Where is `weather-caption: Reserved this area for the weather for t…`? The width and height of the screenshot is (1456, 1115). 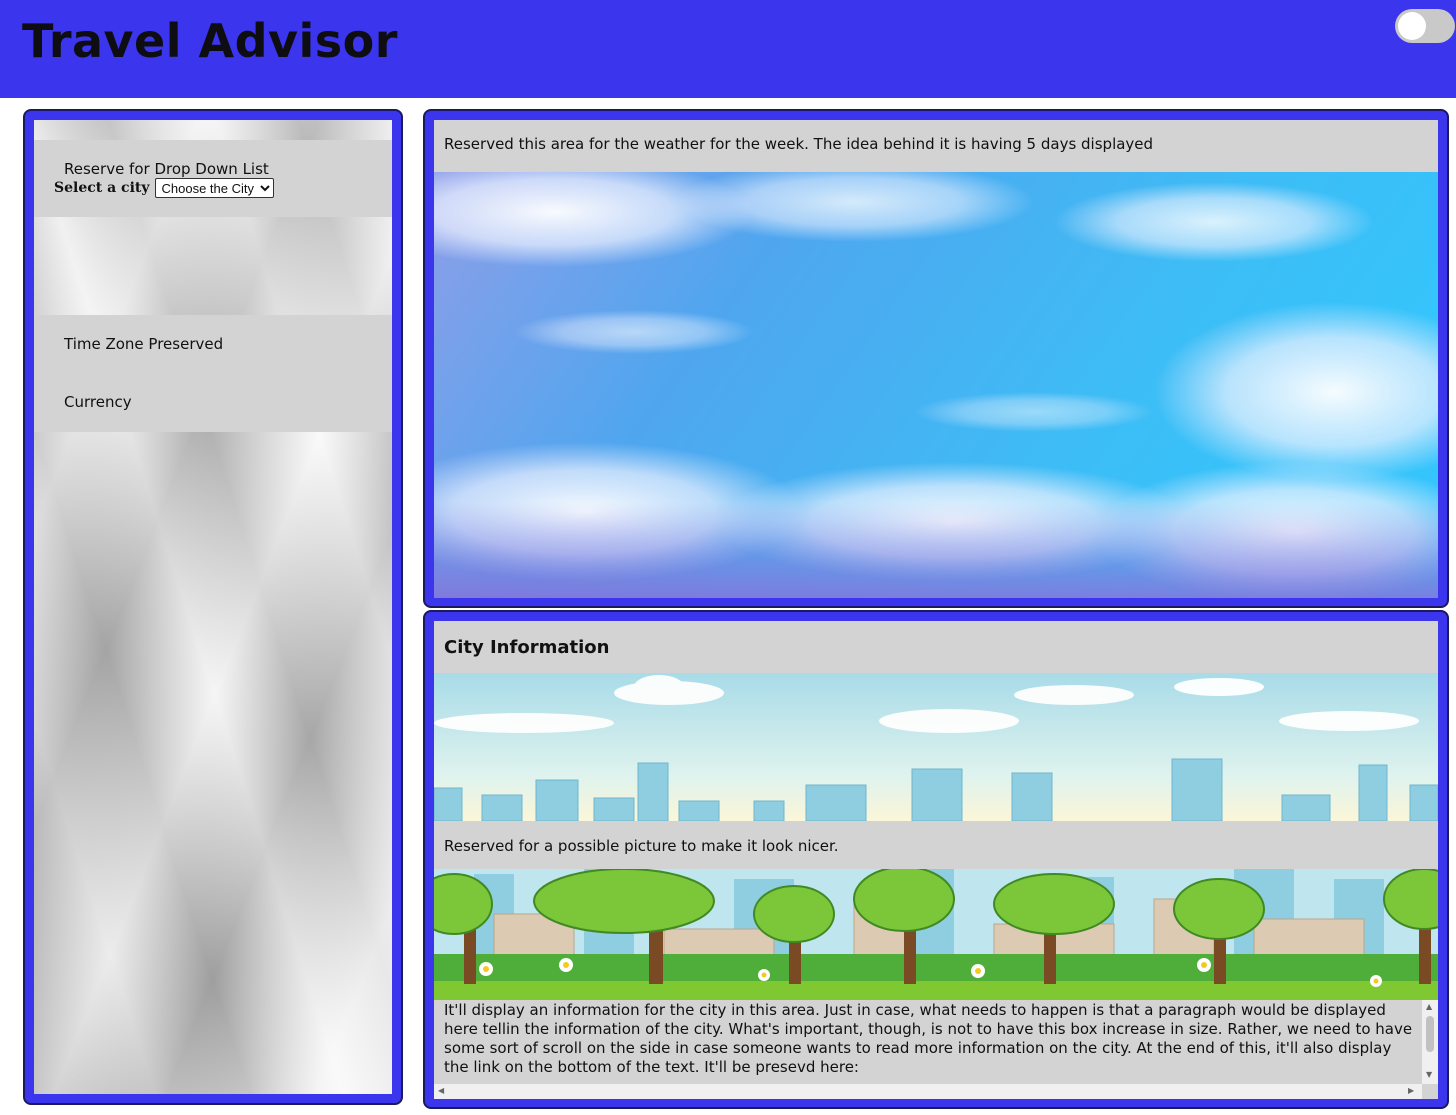
weather-caption: Reserved this area for the weather for t… is located at coordinates (936, 146).